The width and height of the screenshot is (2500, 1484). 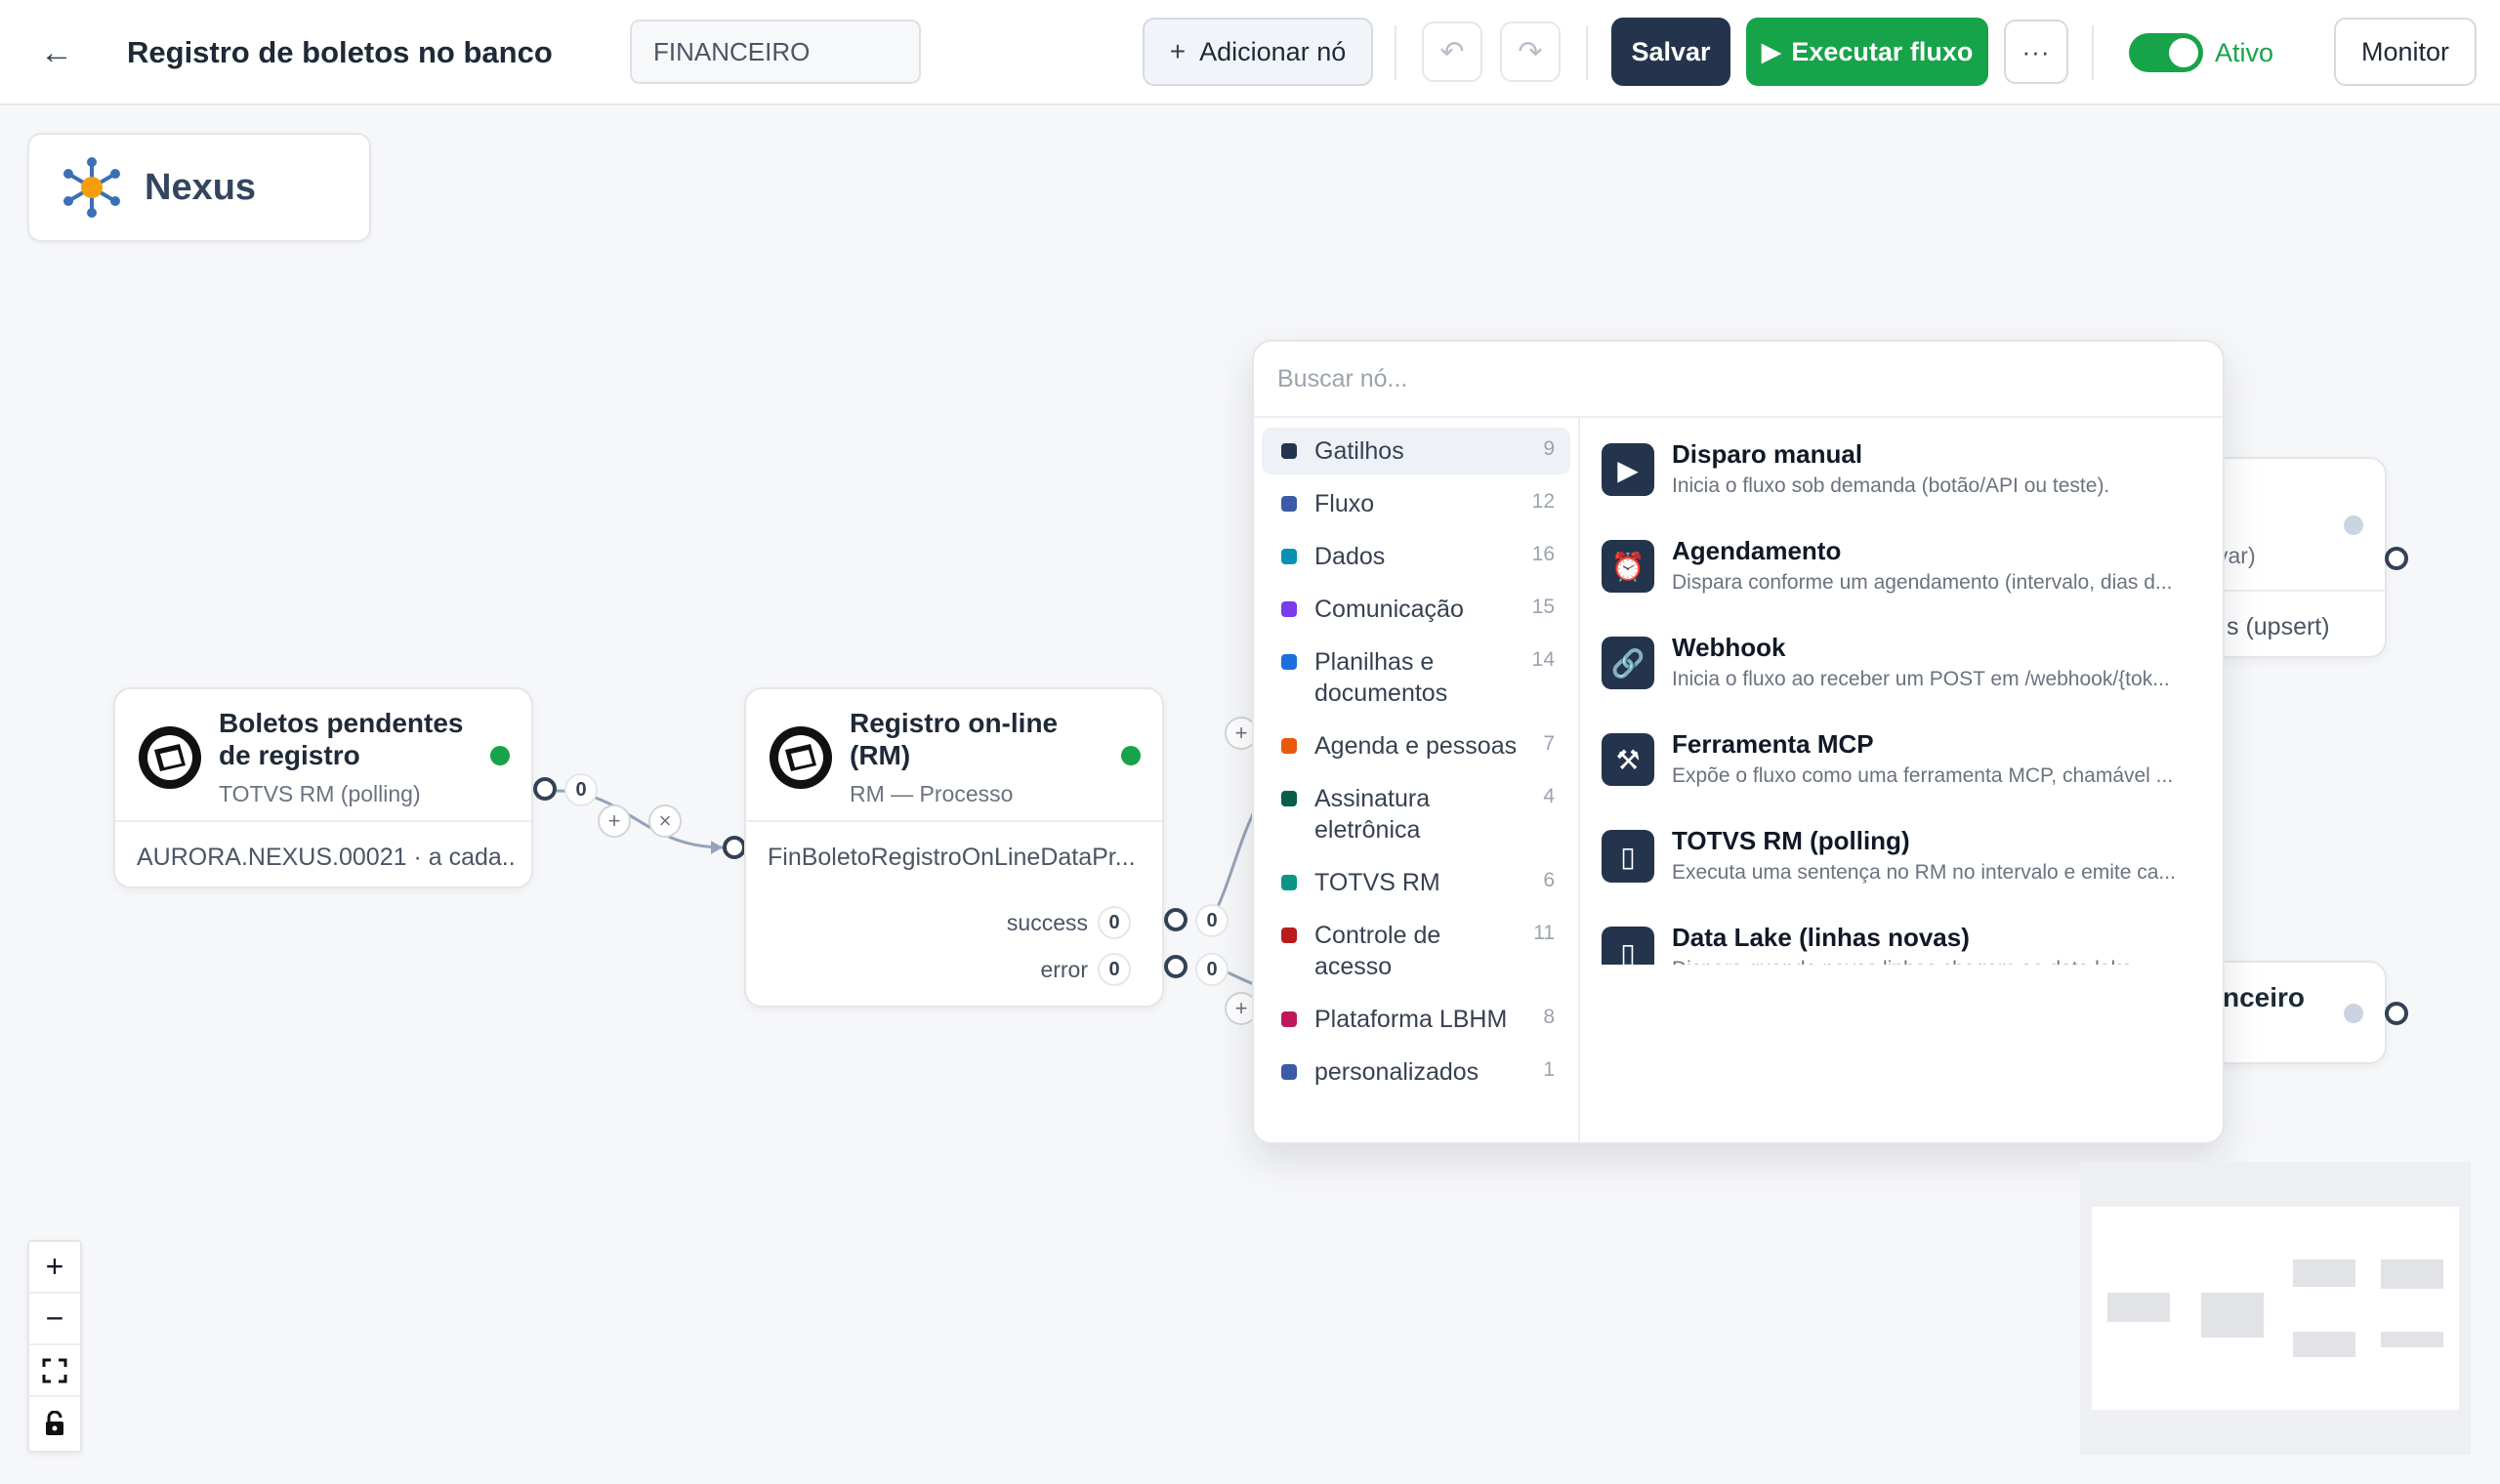 I want to click on category-item: Controle de acesso 11, so click(x=1416, y=951).